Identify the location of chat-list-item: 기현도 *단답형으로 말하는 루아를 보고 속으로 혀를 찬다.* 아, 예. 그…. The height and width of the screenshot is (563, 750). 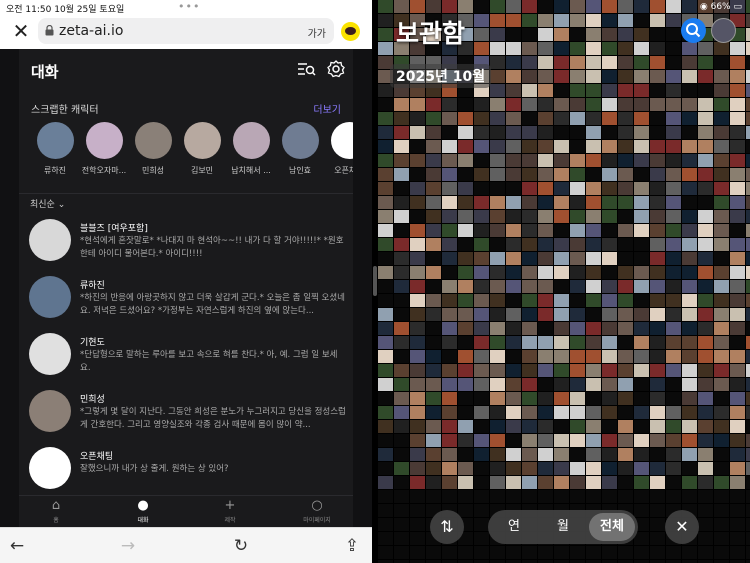
(189, 360).